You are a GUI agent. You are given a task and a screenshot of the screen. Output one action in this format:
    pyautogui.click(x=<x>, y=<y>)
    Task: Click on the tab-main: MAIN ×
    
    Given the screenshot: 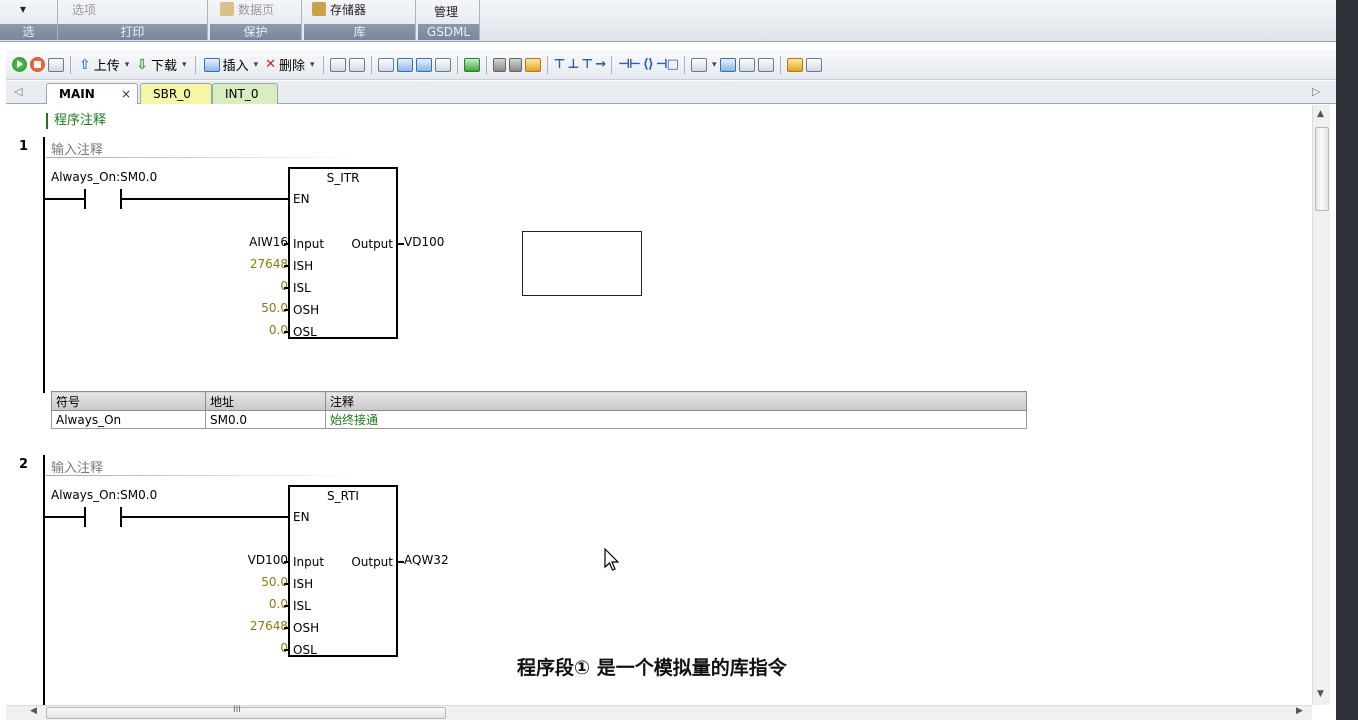 What is the action you would take?
    pyautogui.click(x=92, y=93)
    